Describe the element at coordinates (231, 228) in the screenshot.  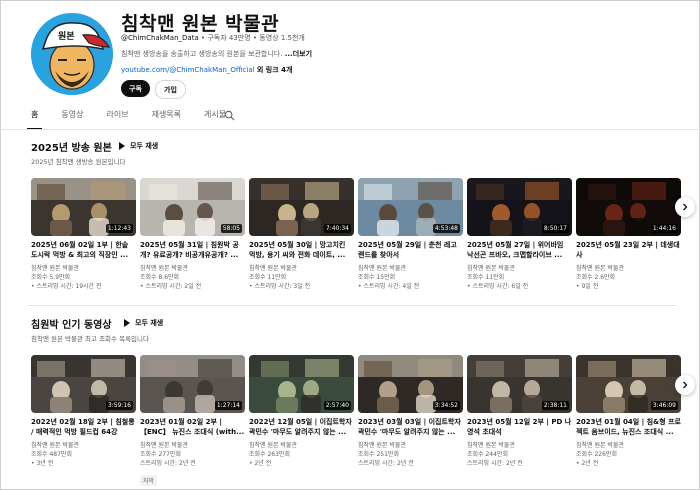
I see `video-duration: 58:05` at that location.